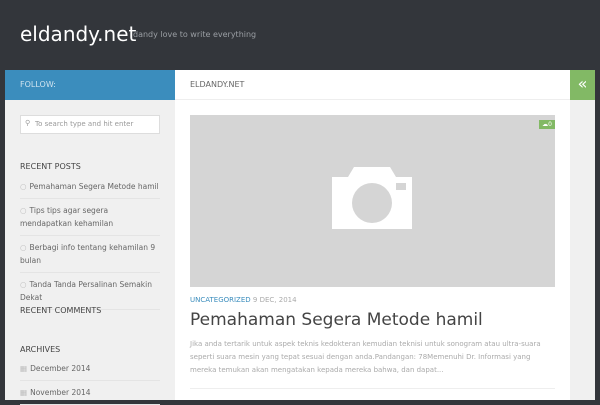  What do you see at coordinates (90, 85) in the screenshot?
I see `follow-header: FOLLOW:` at bounding box center [90, 85].